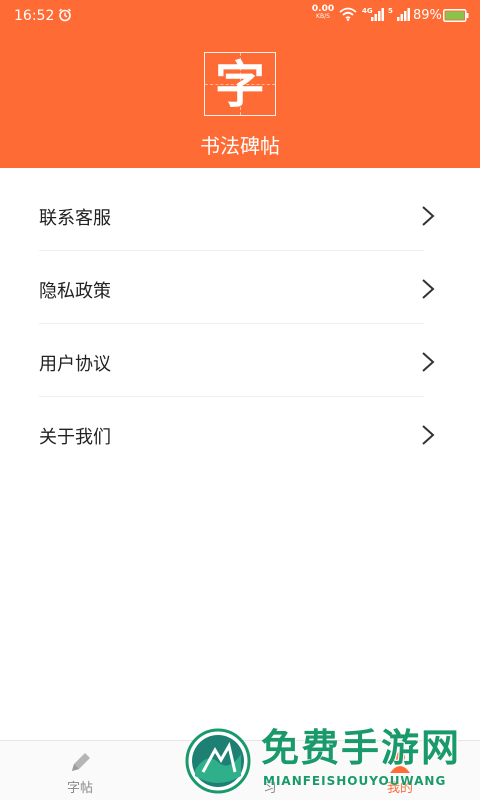  What do you see at coordinates (75, 218) in the screenshot?
I see `menu-item-label: 联系客服` at bounding box center [75, 218].